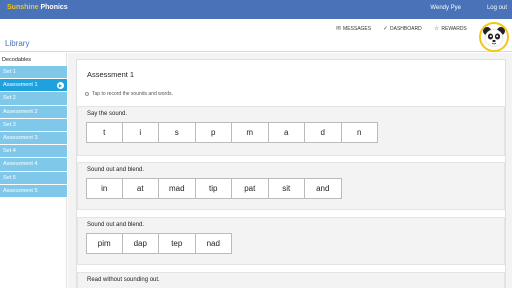 The image size is (512, 288). What do you see at coordinates (9, 98) in the screenshot?
I see `sidebar-item-label: Set 2` at bounding box center [9, 98].